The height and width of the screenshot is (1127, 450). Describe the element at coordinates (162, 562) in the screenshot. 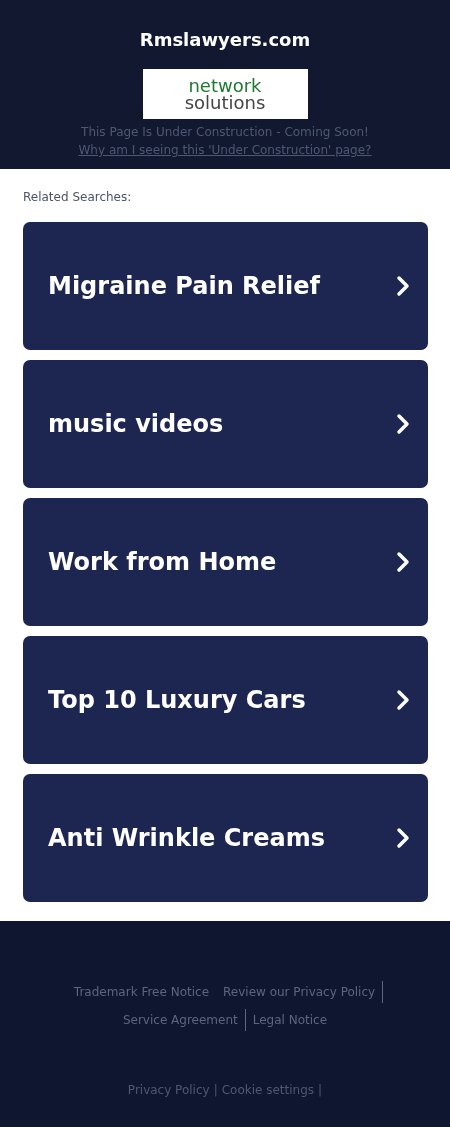

I see `card-title: Work from Home` at that location.